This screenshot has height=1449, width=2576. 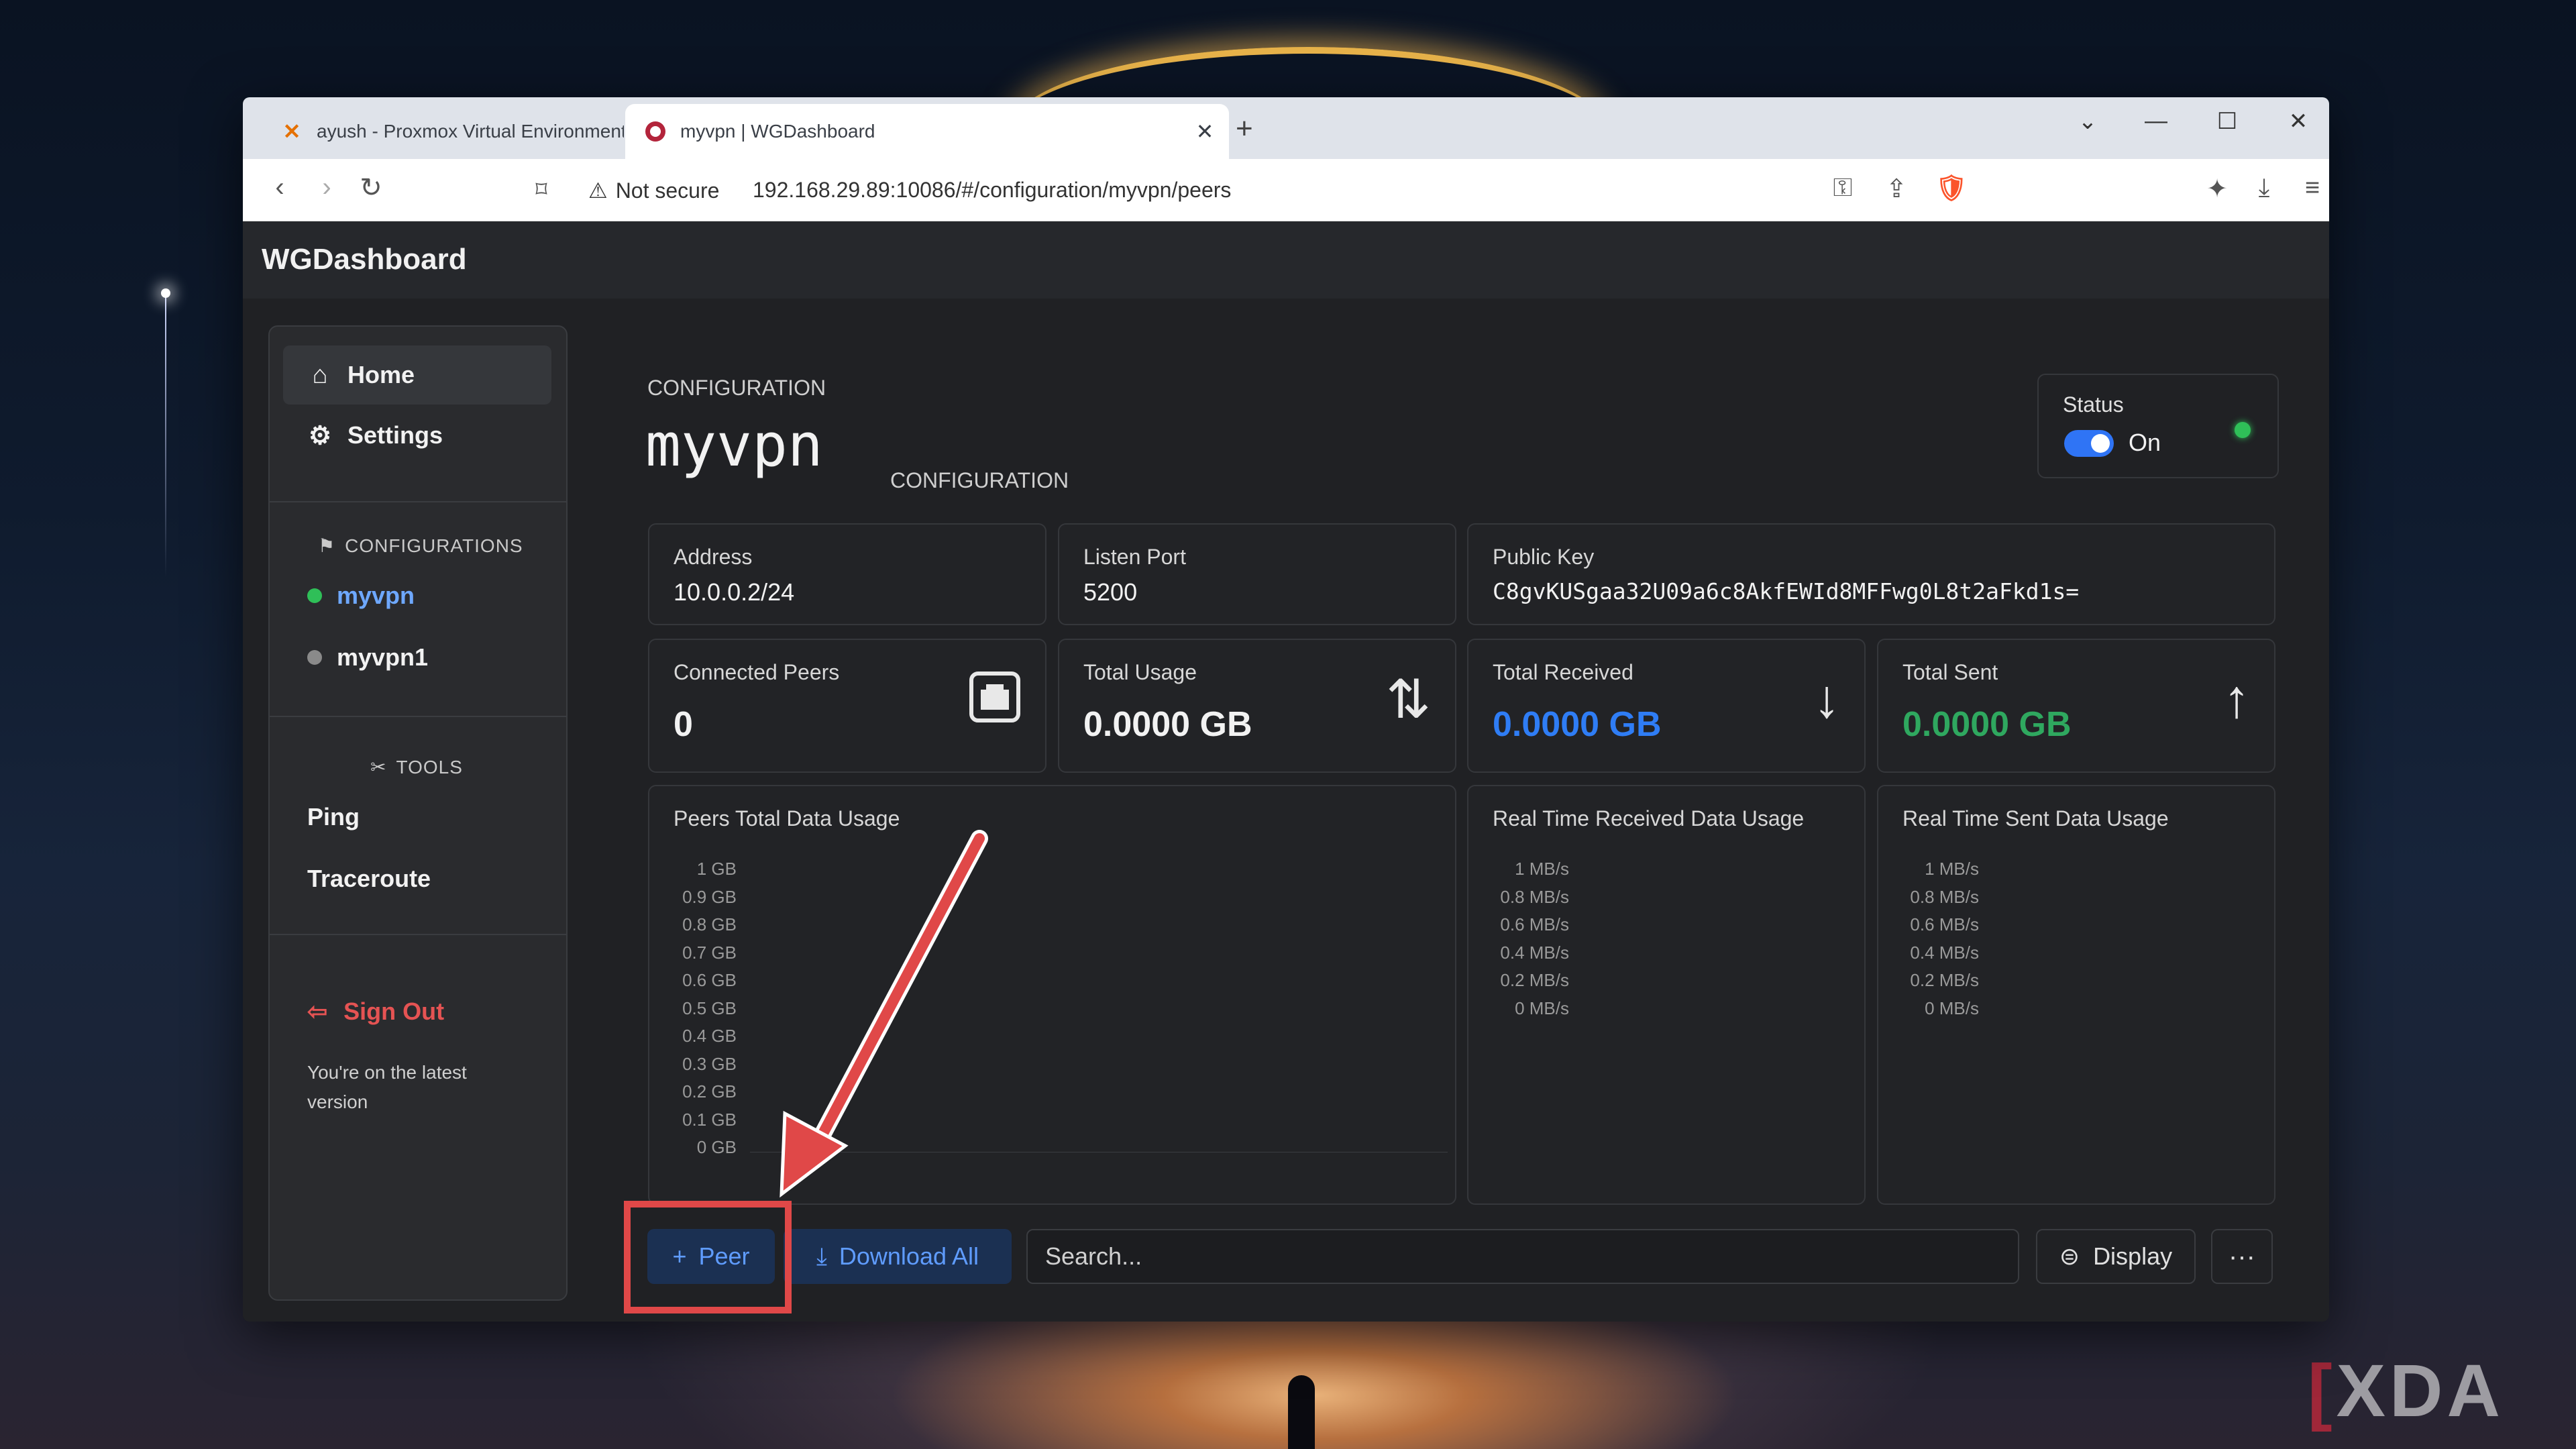 What do you see at coordinates (387, 1087) in the screenshot?
I see `version-note: You're on the latest version` at bounding box center [387, 1087].